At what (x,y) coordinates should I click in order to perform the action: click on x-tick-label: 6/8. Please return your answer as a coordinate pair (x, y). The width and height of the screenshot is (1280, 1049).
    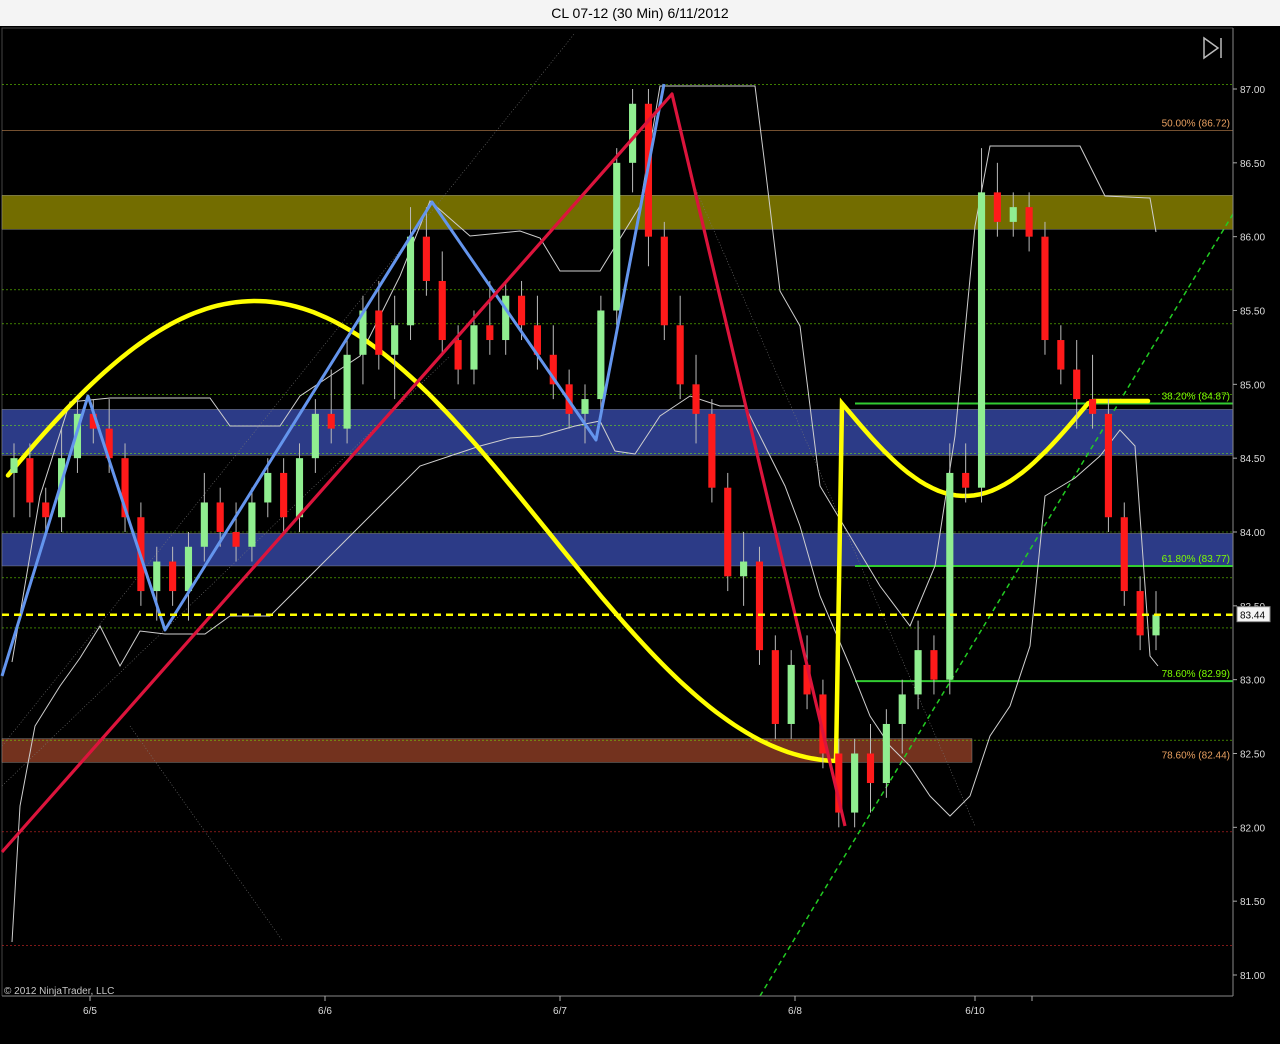
    Looking at the image, I should click on (795, 1011).